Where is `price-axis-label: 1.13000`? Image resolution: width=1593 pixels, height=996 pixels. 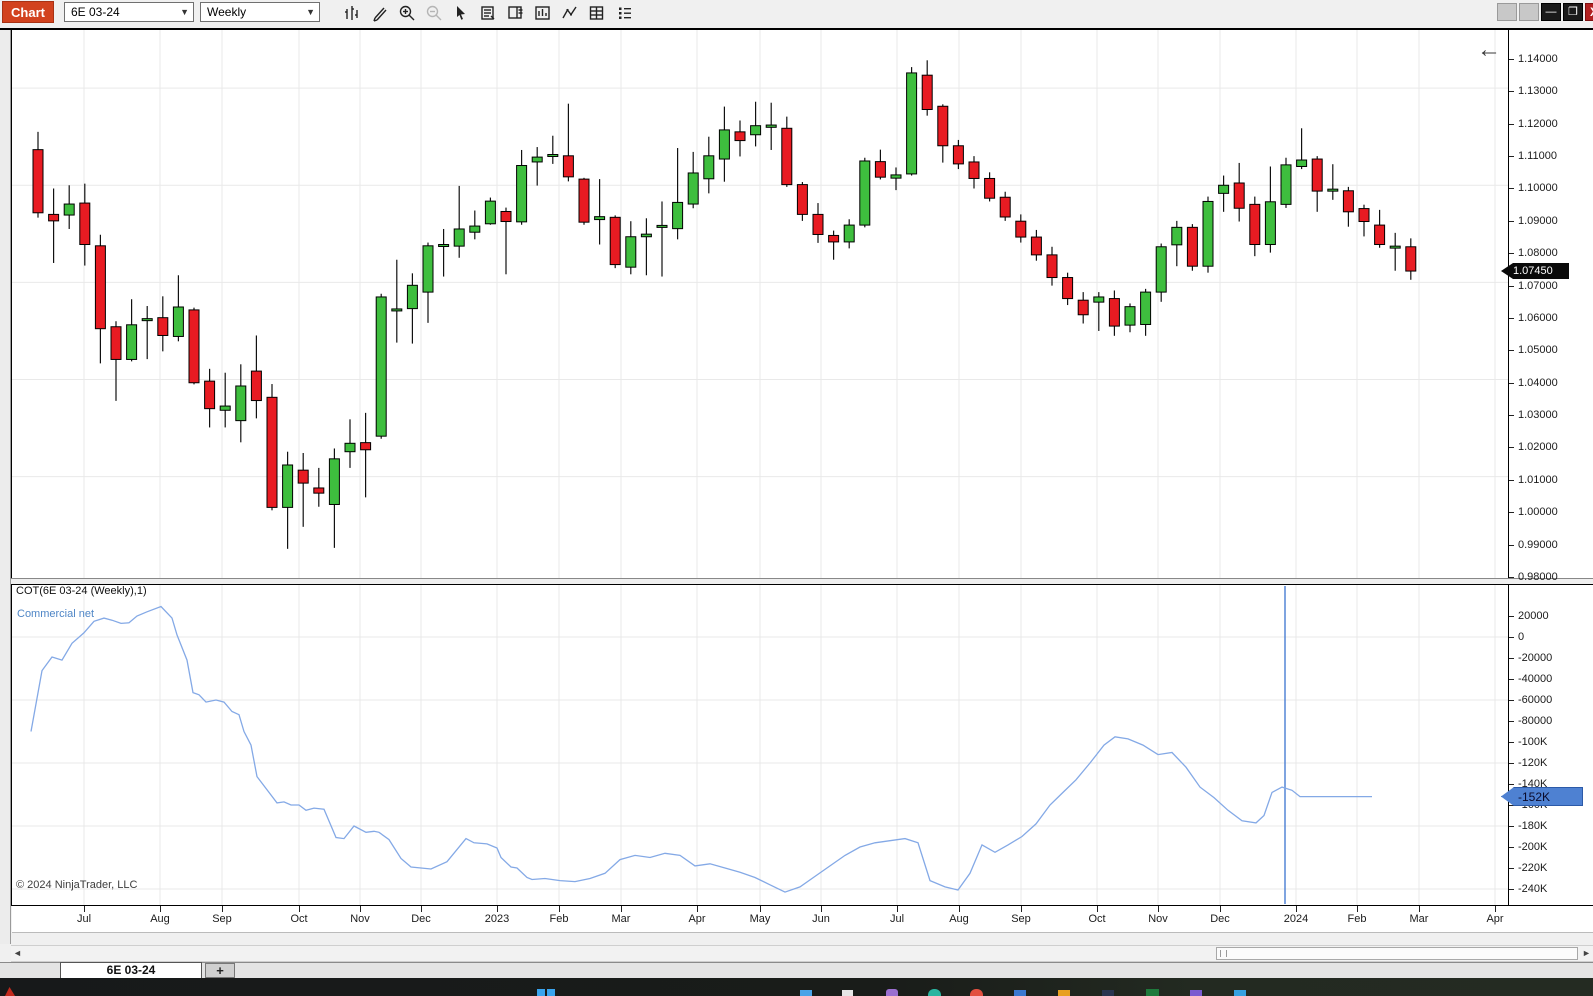 price-axis-label: 1.13000 is located at coordinates (1538, 91).